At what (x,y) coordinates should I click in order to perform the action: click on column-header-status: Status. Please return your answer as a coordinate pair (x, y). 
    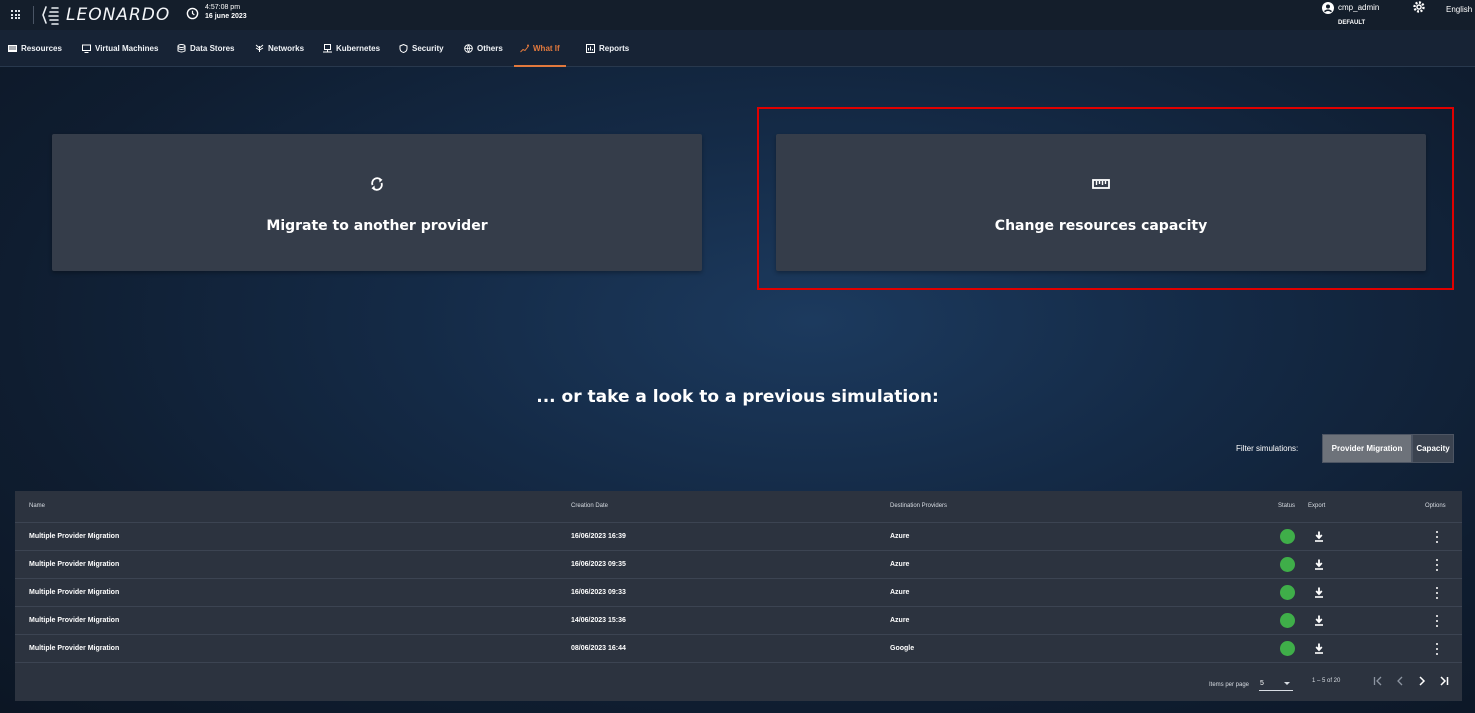
    Looking at the image, I should click on (1287, 506).